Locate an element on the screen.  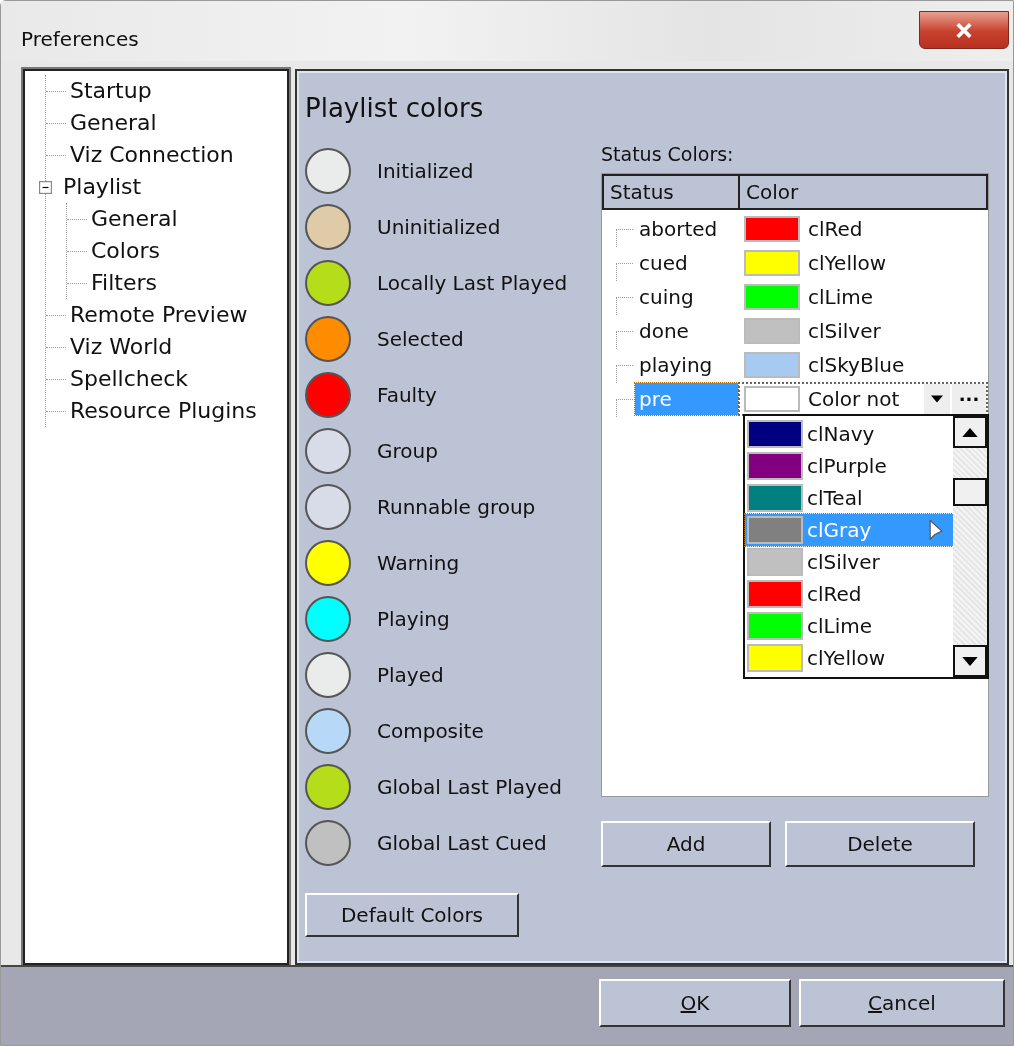
tree-item: Spellcheck is located at coordinates (129, 379).